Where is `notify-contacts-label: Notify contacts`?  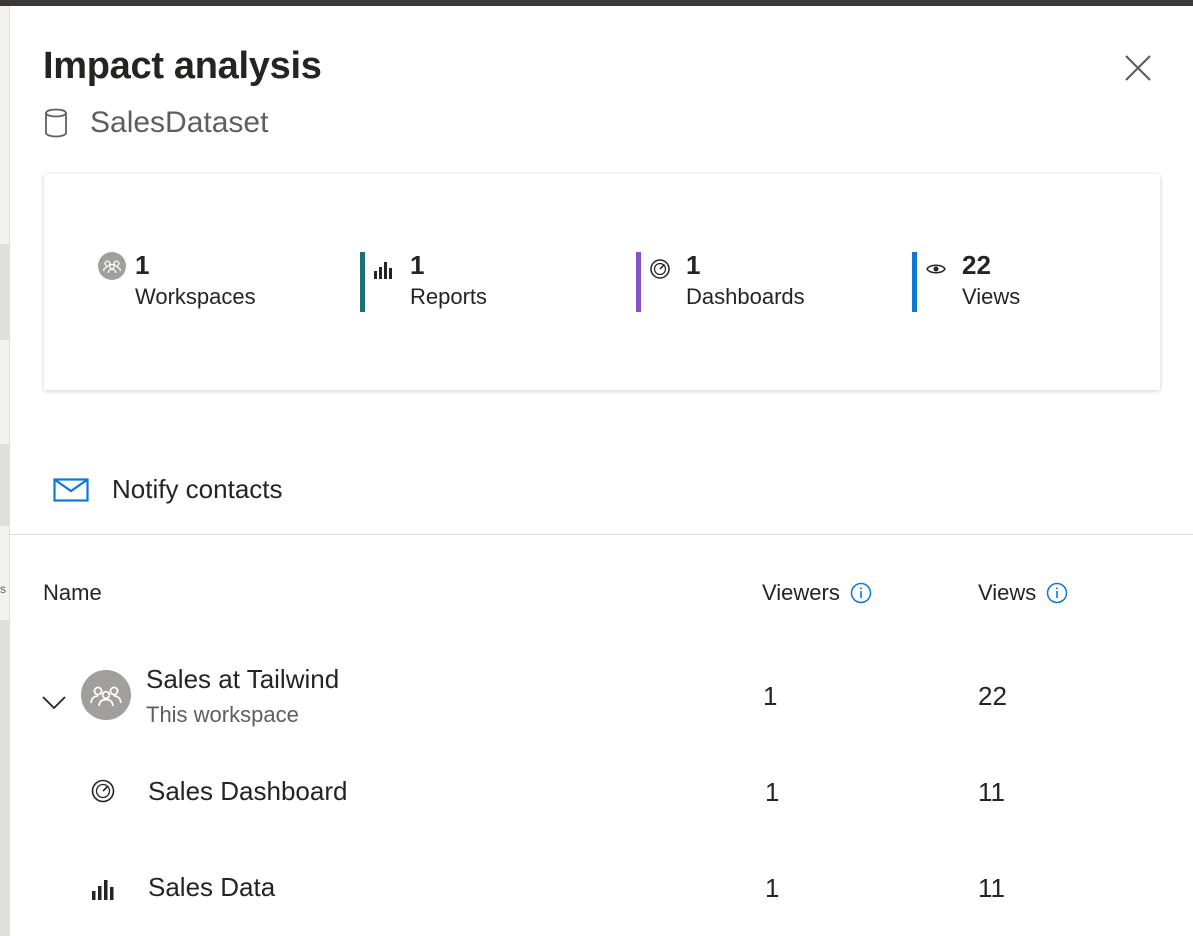 notify-contacts-label: Notify contacts is located at coordinates (197, 489).